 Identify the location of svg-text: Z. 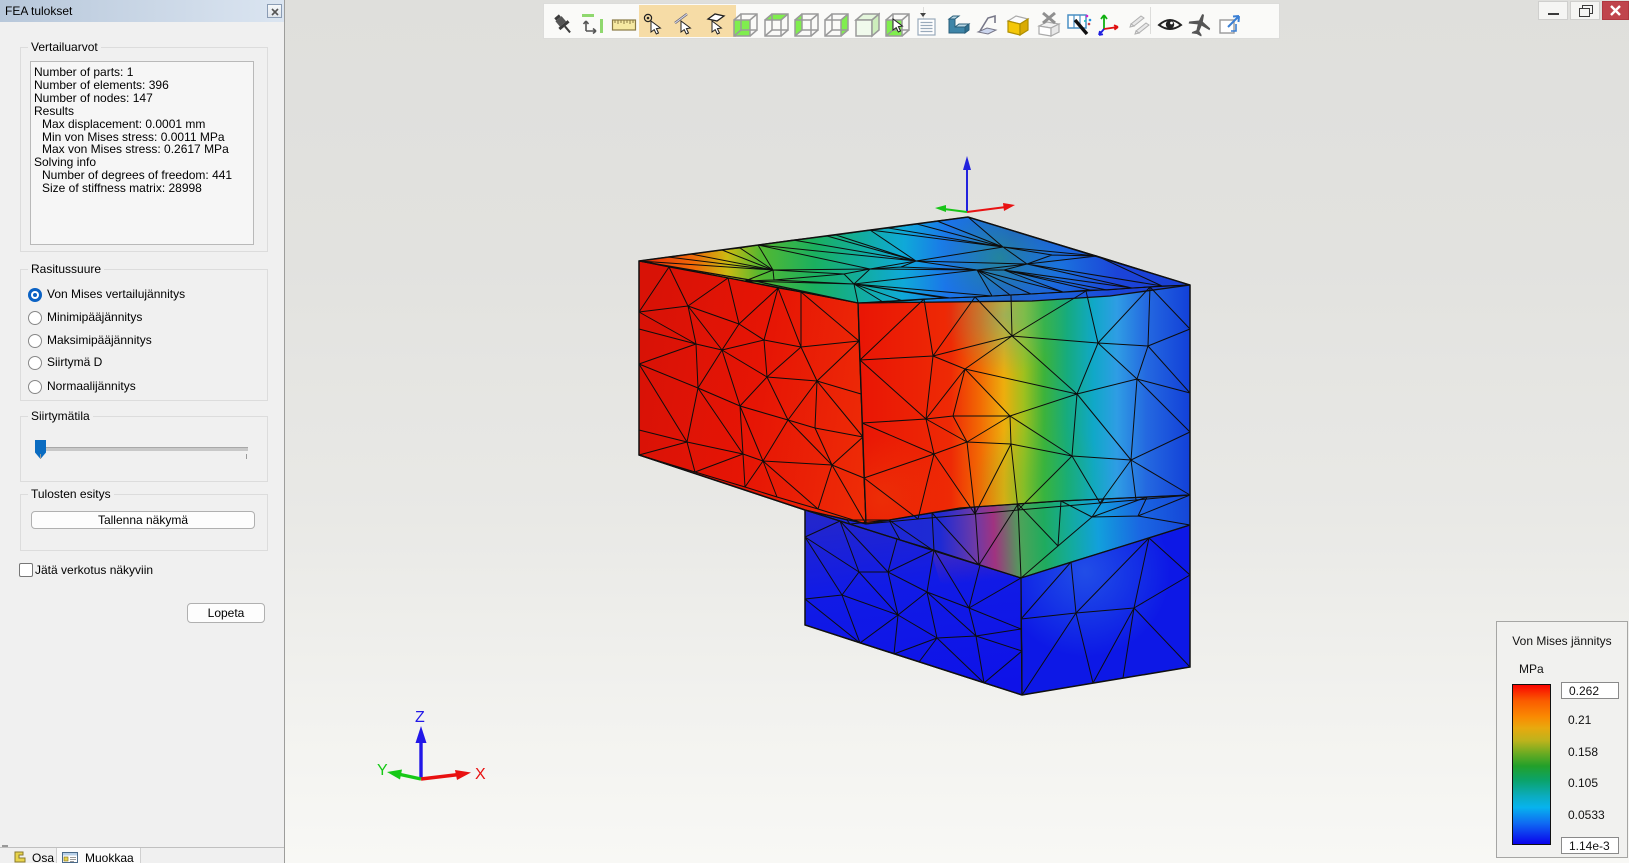
(420, 717).